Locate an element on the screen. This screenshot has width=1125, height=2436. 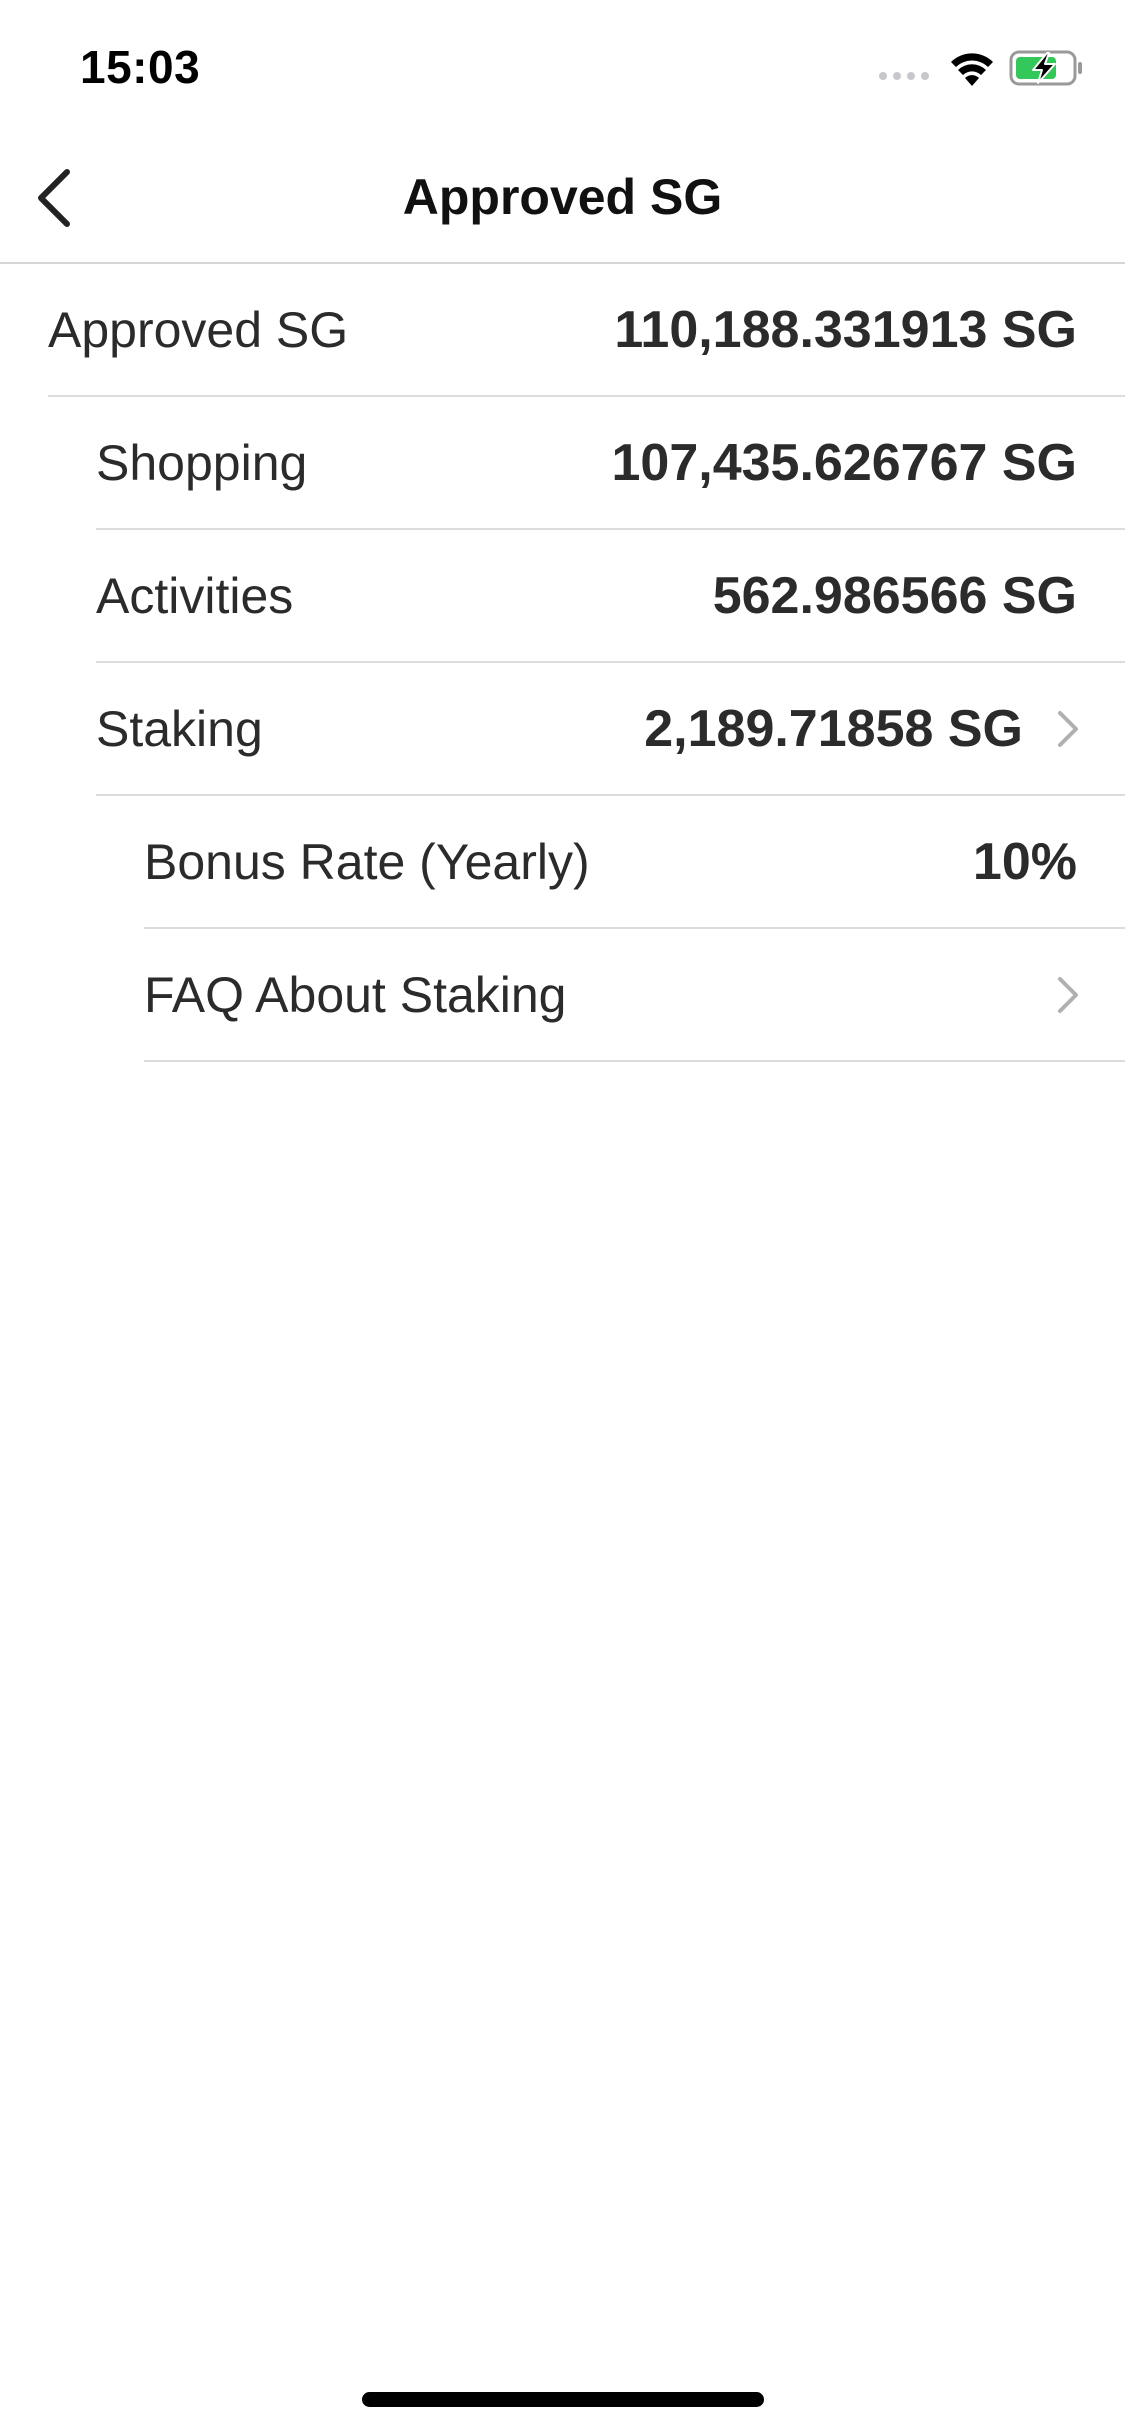
battery-charging-icon is located at coordinates (1045, 68).